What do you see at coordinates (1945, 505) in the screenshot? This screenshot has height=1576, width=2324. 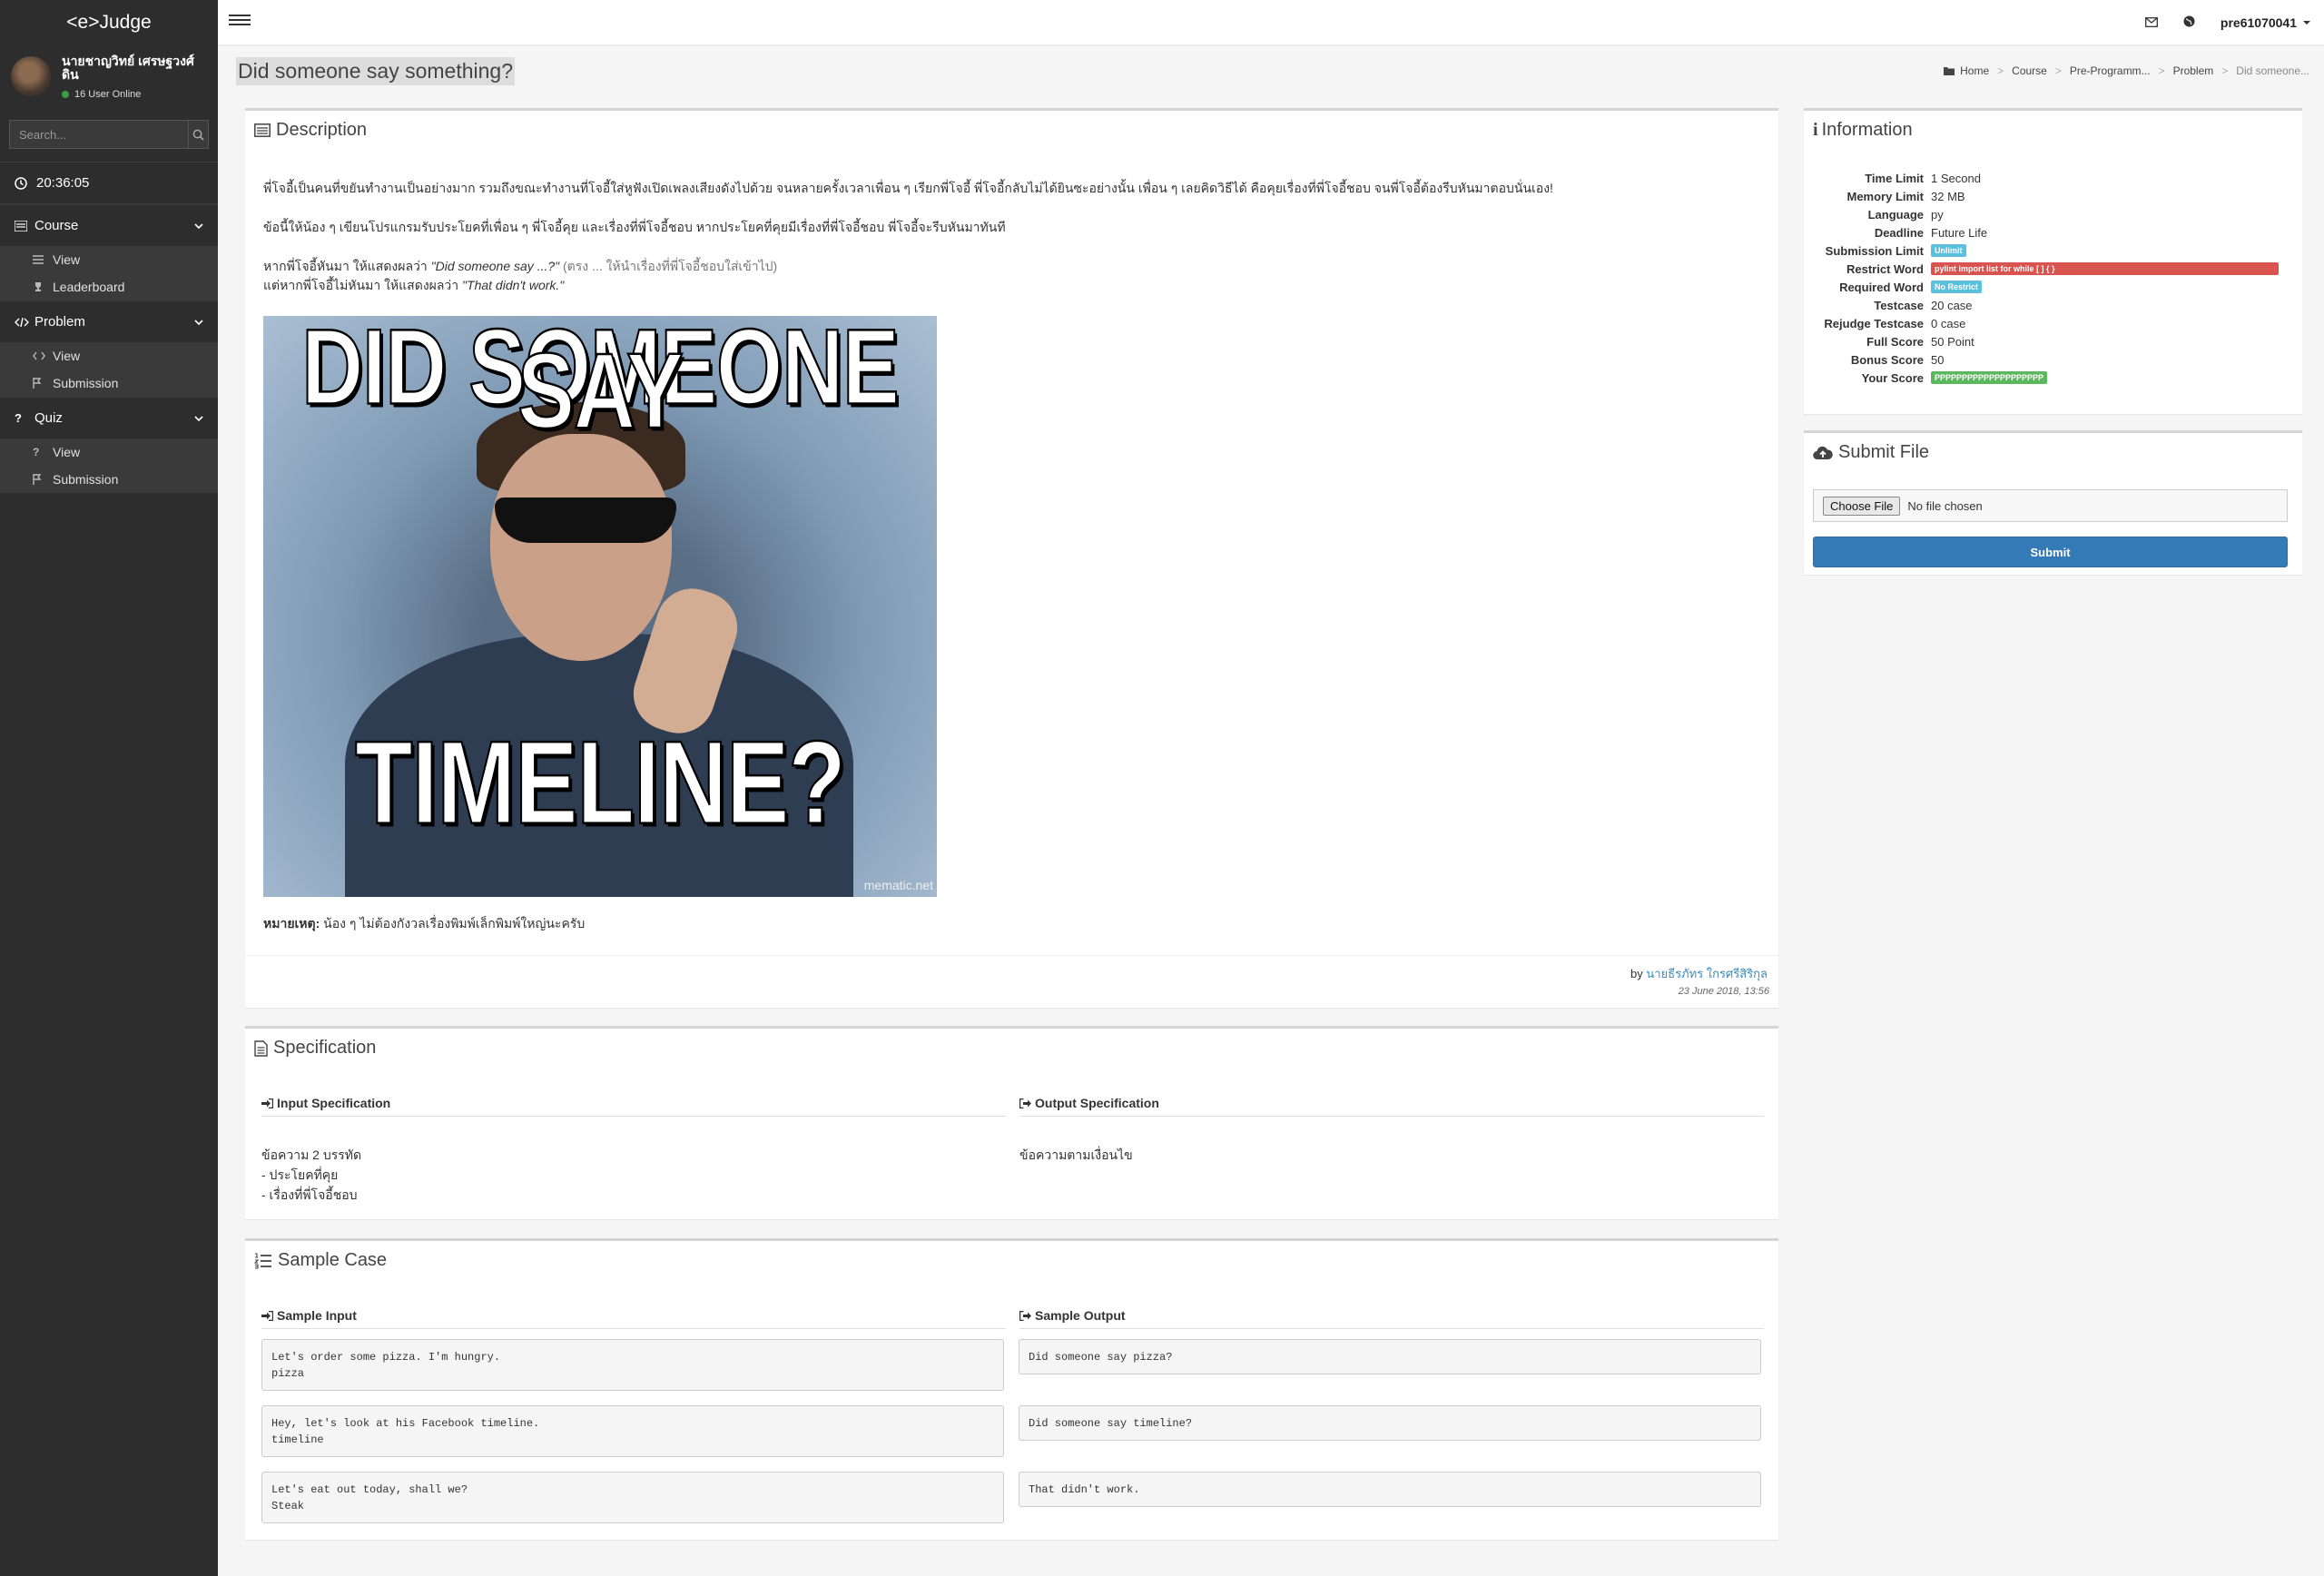 I see `file-status: No file chosen` at bounding box center [1945, 505].